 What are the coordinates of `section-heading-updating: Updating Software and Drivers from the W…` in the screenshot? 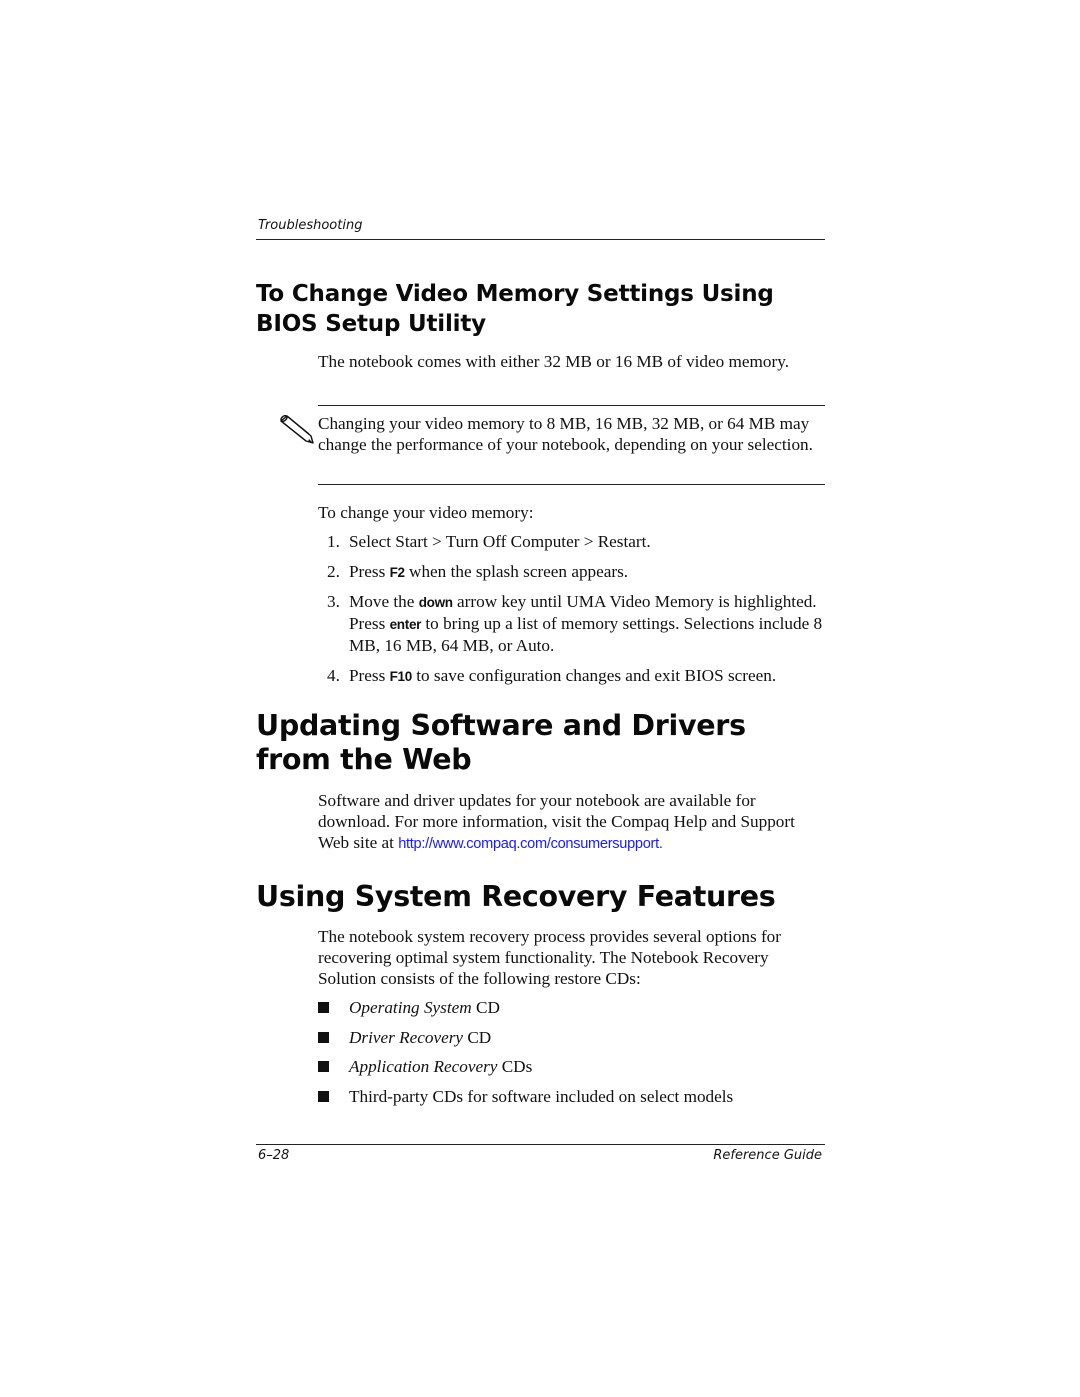 It's located at (501, 742).